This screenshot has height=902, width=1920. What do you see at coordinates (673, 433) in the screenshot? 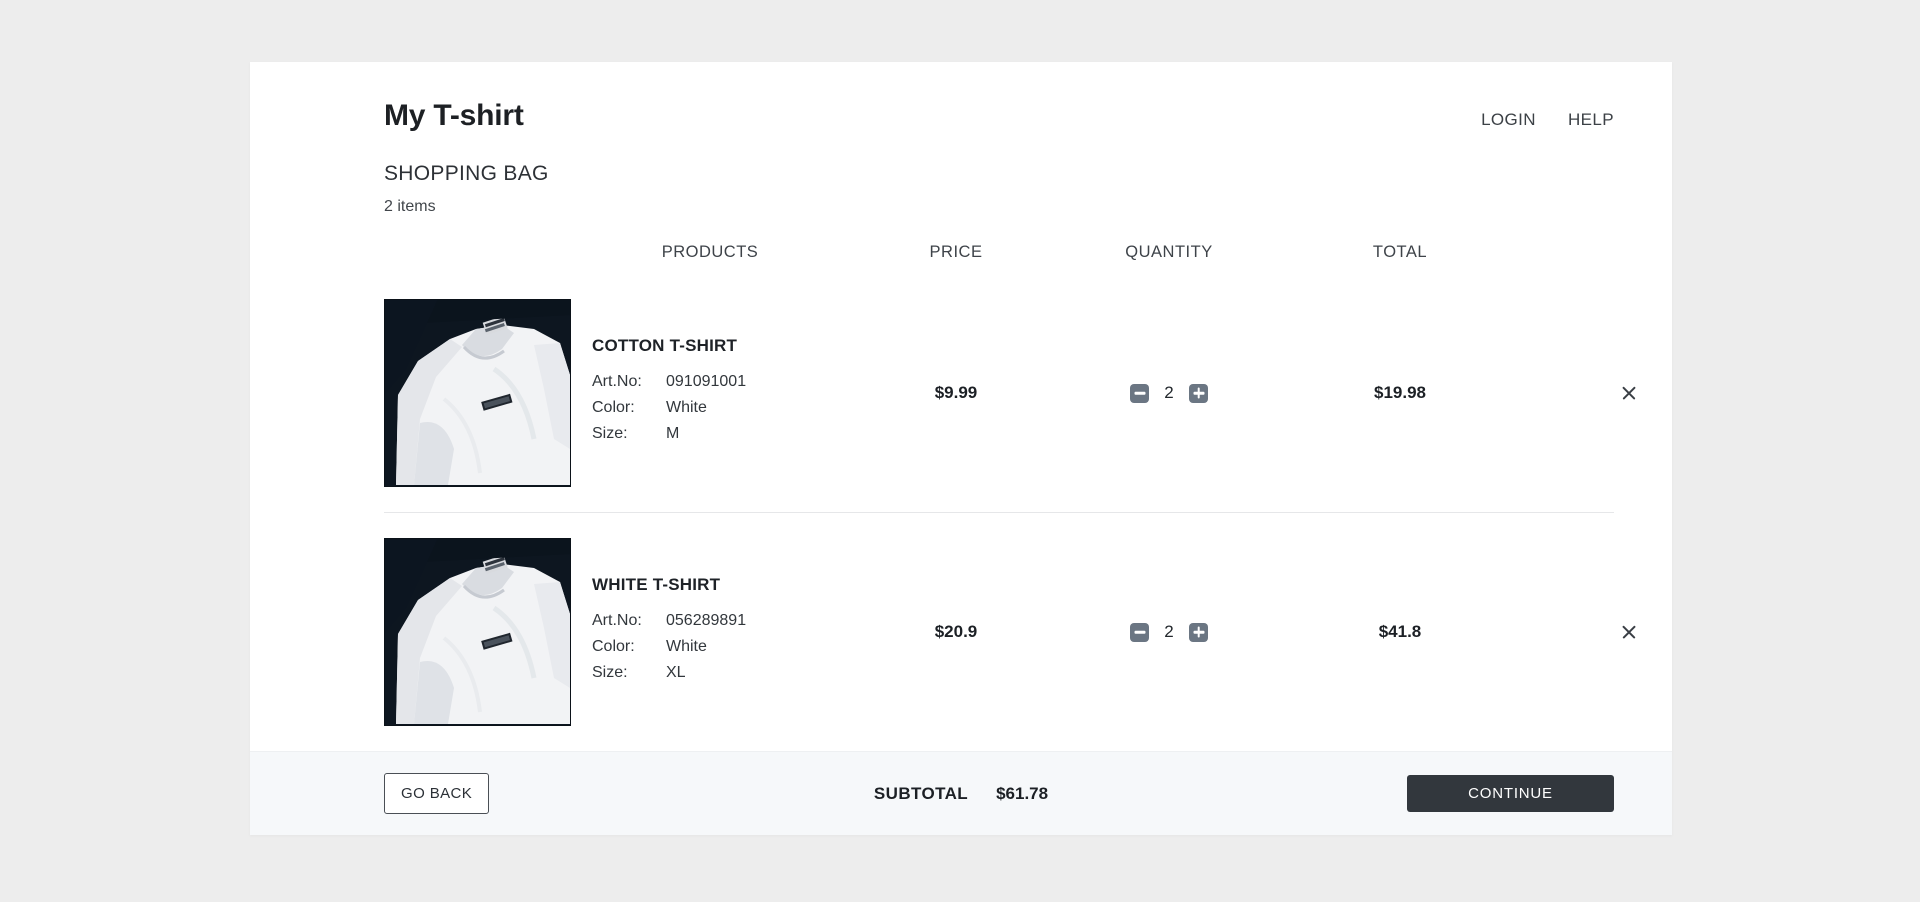
I see `size-value: M` at bounding box center [673, 433].